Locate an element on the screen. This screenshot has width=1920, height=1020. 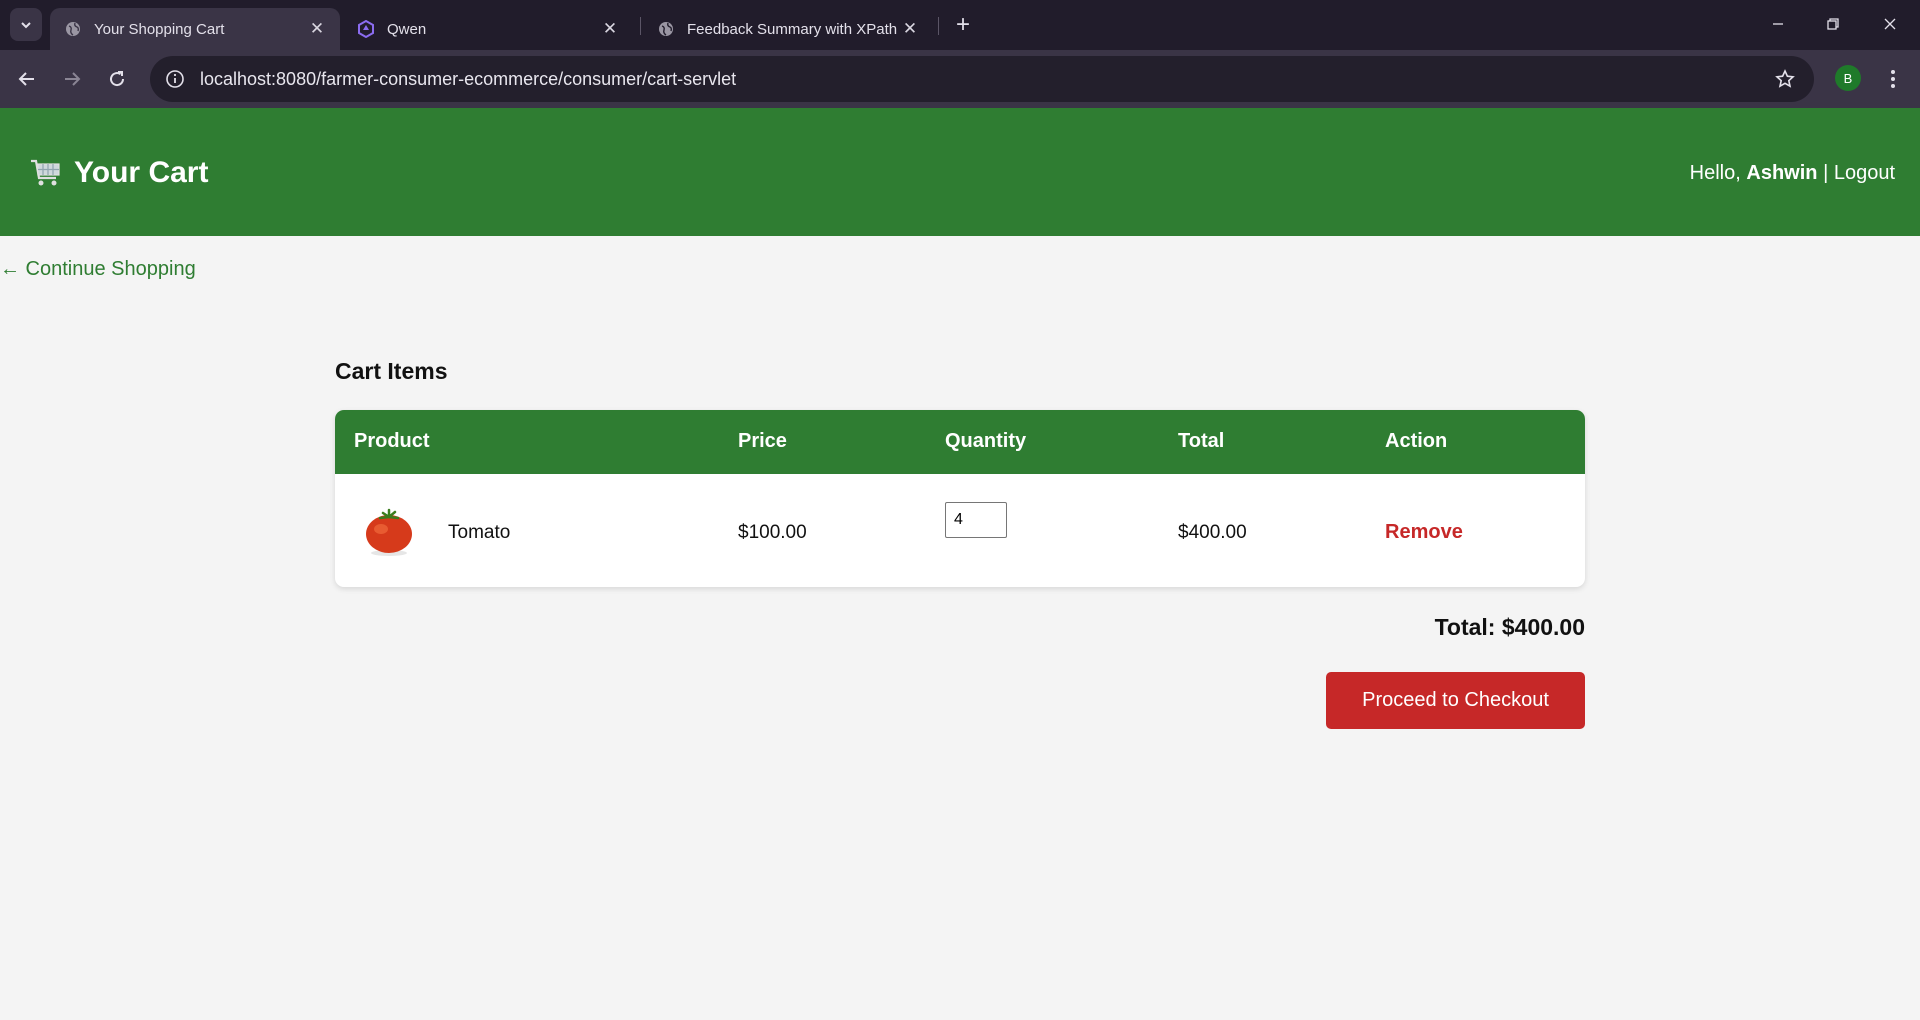
logout-link: Logout is located at coordinates (1864, 173).